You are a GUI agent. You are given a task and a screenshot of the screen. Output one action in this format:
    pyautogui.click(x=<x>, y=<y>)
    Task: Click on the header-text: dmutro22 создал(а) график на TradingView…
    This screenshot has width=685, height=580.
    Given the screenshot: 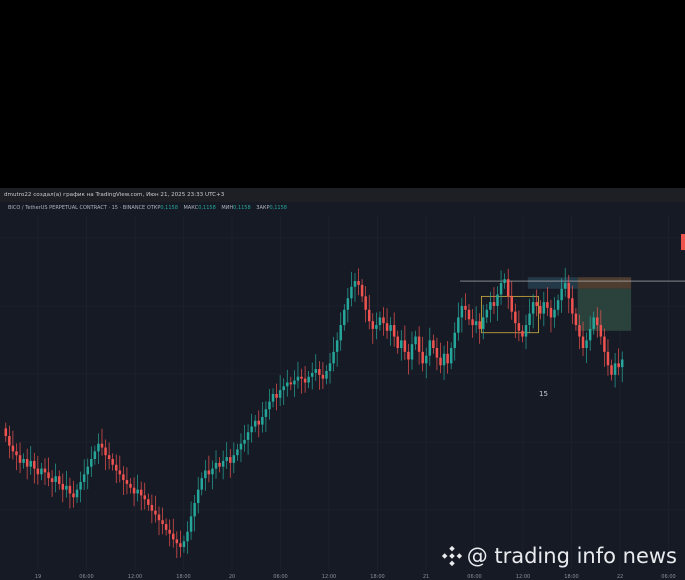 What is the action you would take?
    pyautogui.click(x=114, y=195)
    